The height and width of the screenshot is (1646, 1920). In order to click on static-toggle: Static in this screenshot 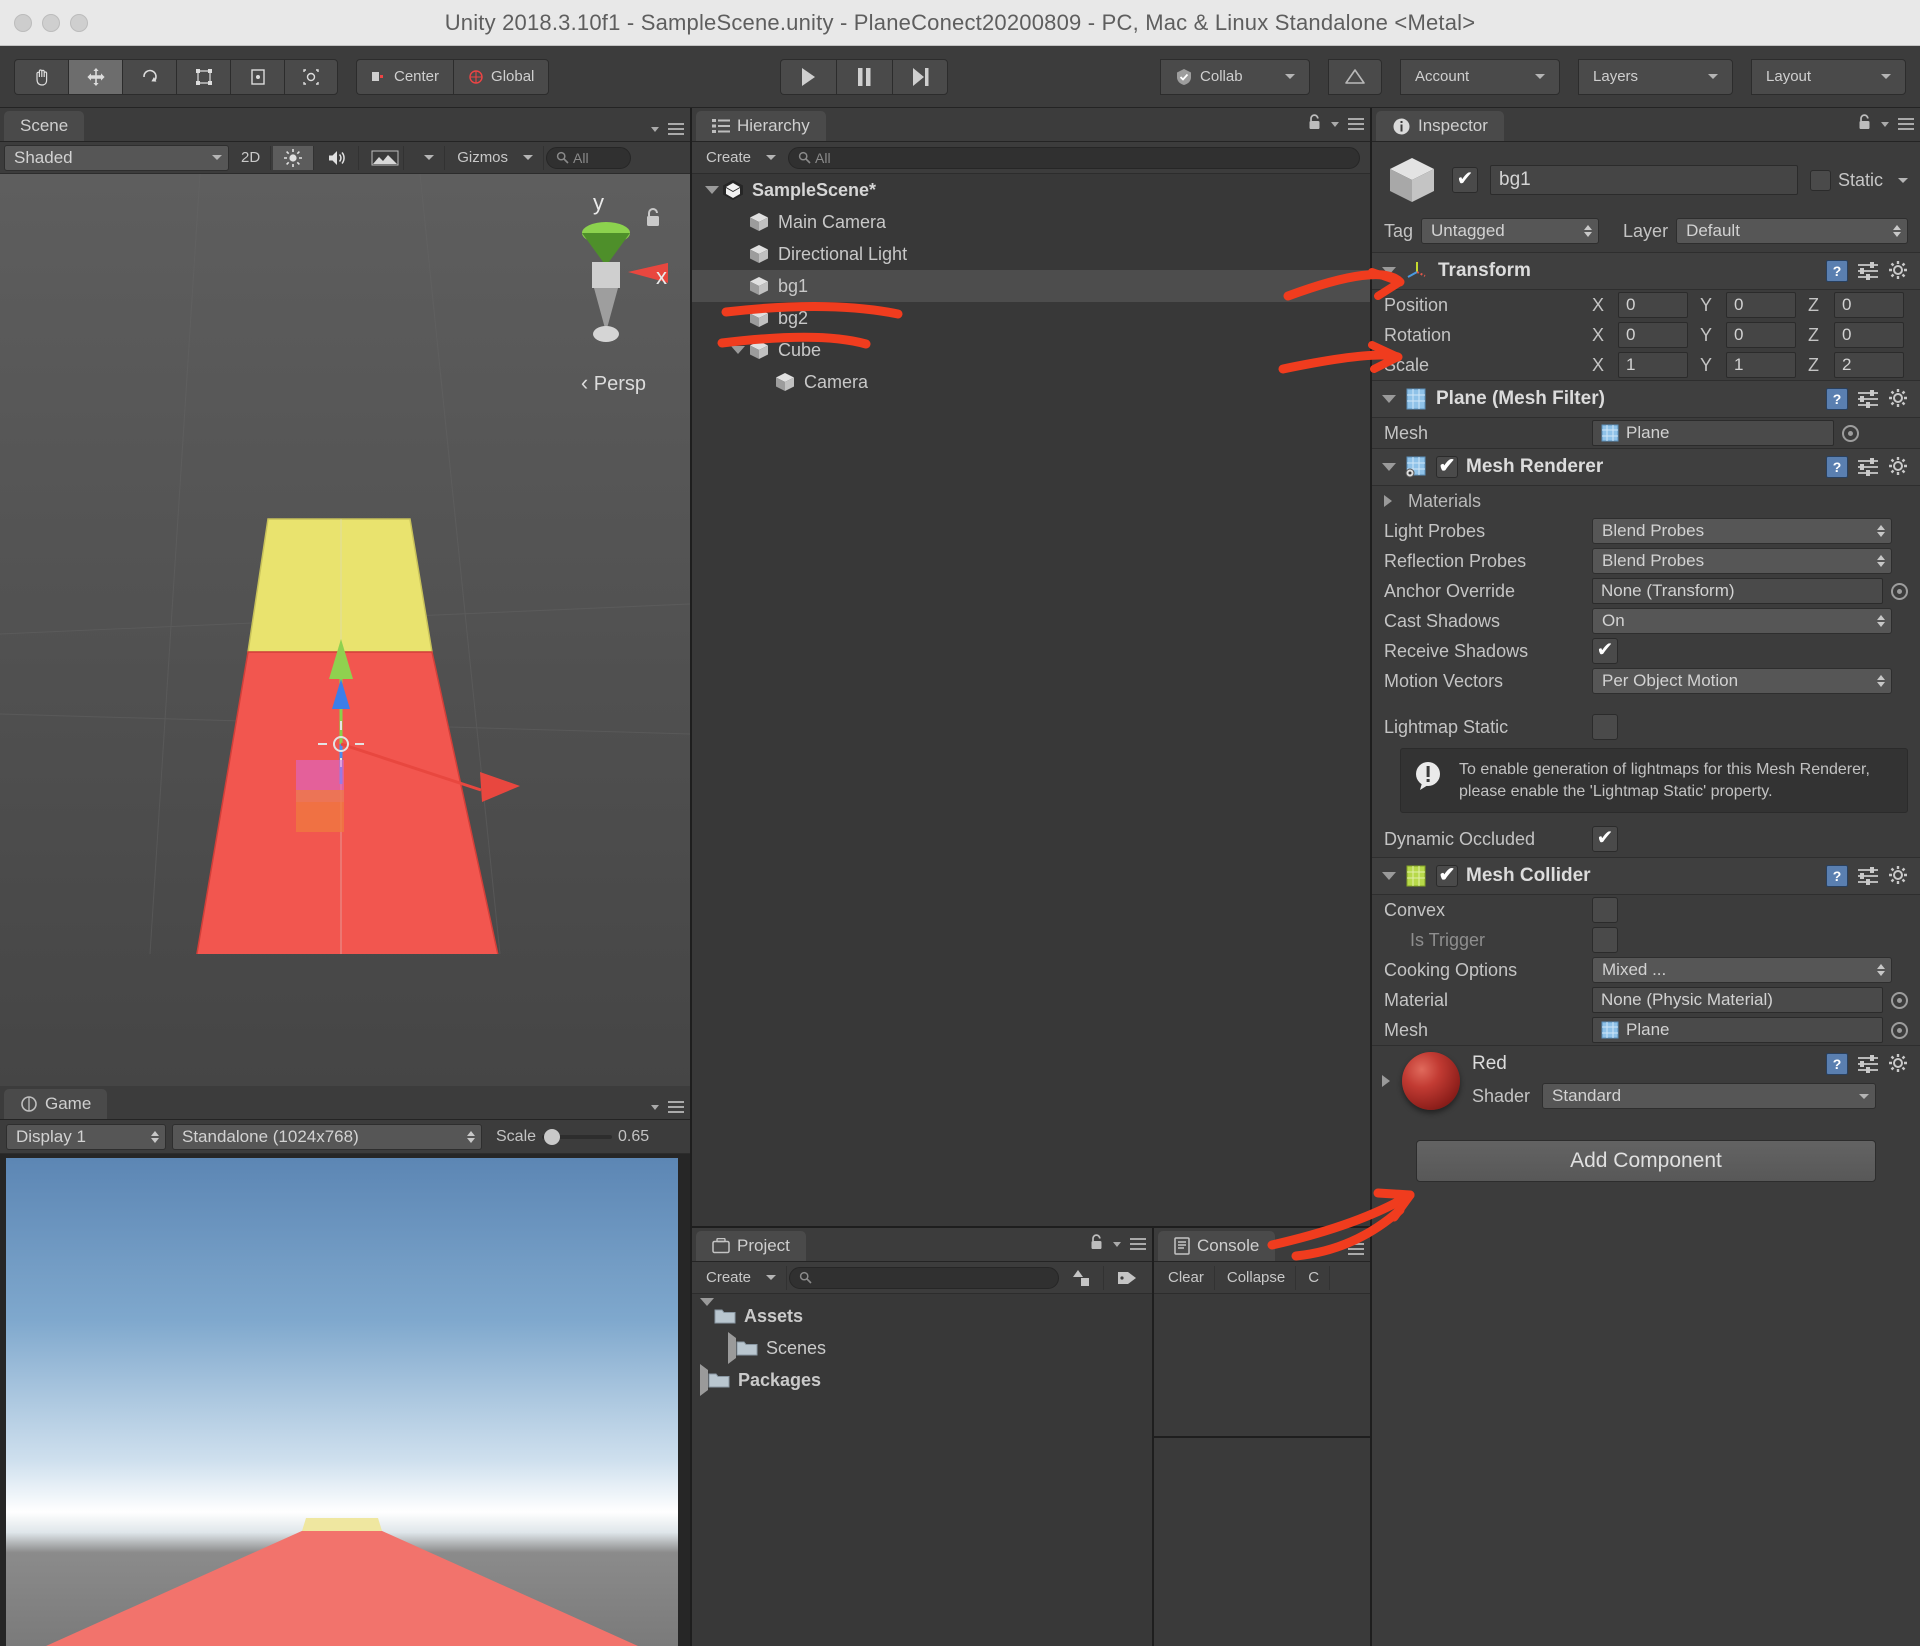, I will do `click(1858, 180)`.